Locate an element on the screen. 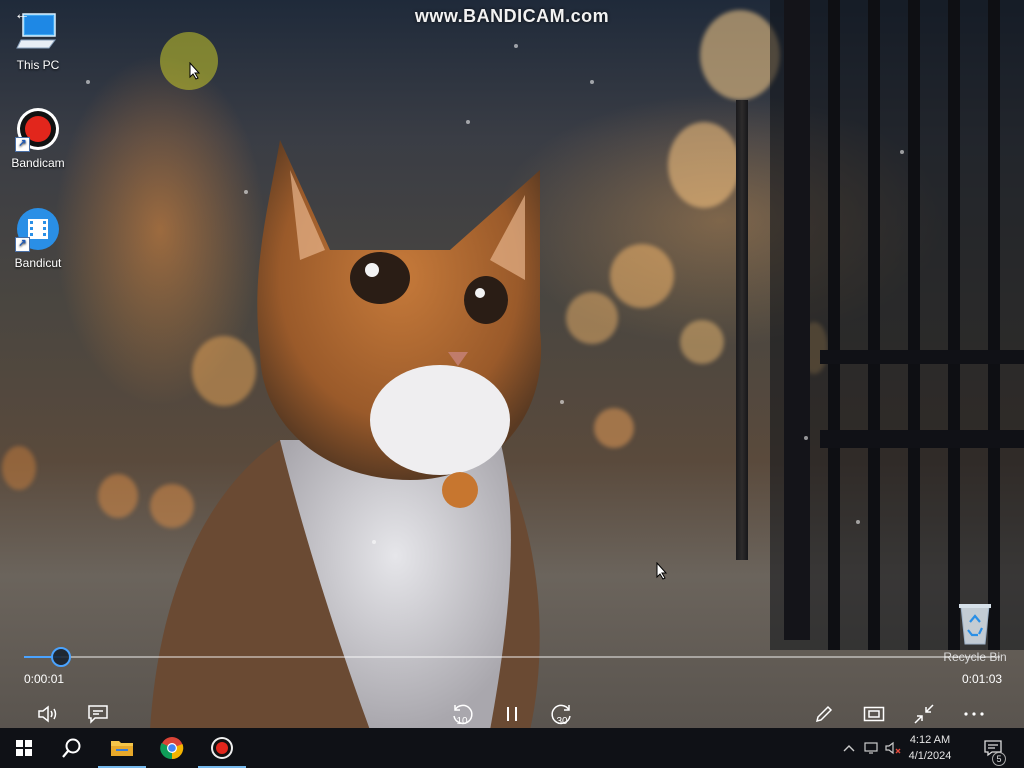  captions-button is located at coordinates (98, 714).